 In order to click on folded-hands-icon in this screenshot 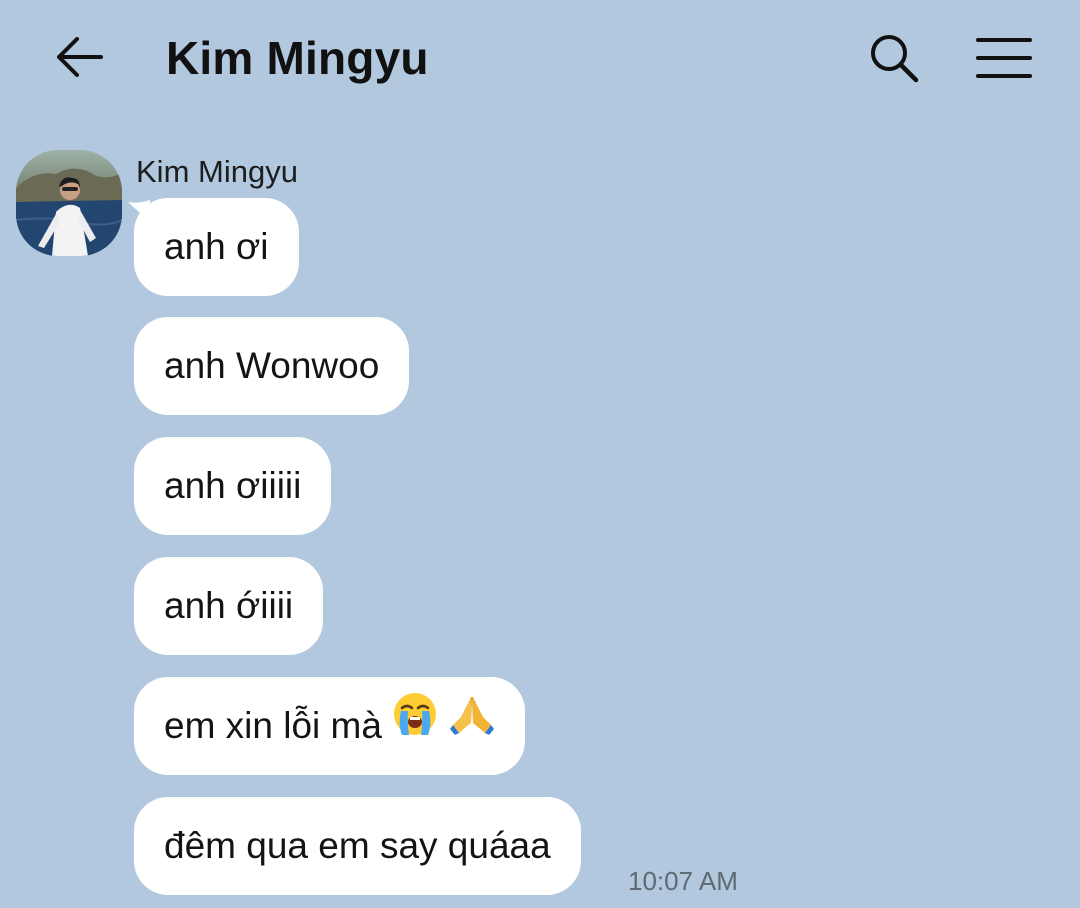, I will do `click(472, 725)`.